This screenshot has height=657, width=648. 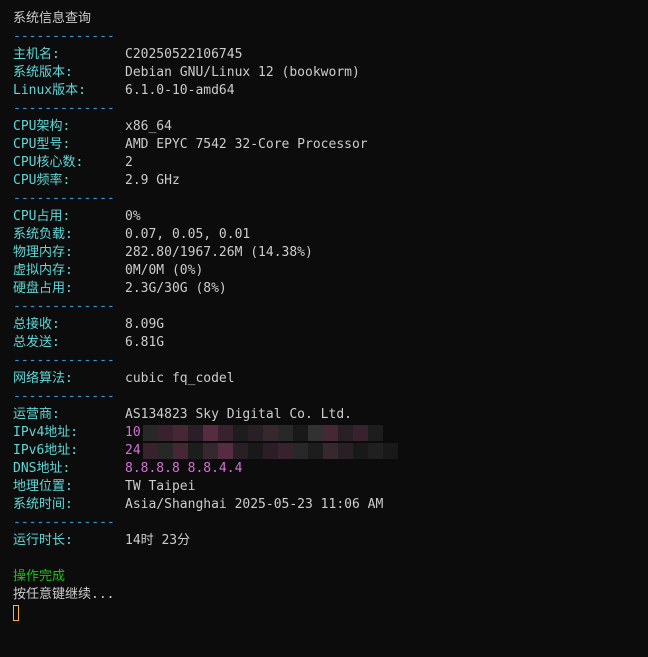 What do you see at coordinates (43, 252) in the screenshot?
I see `info-label: 物理内存:` at bounding box center [43, 252].